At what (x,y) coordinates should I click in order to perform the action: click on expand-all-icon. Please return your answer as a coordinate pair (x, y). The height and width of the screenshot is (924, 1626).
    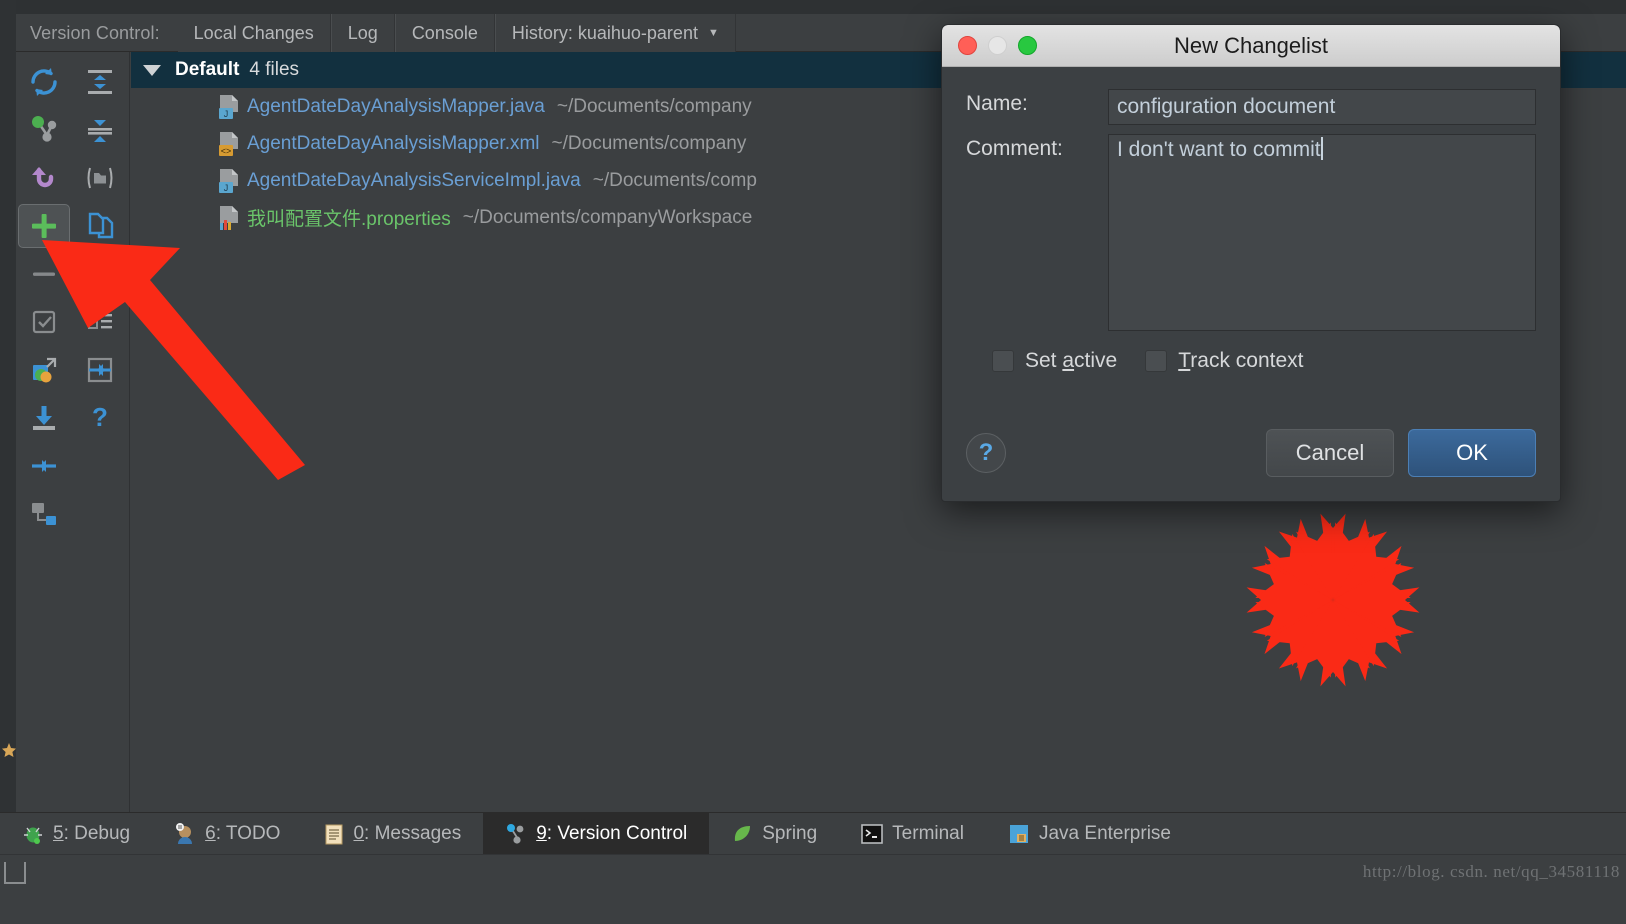
    Looking at the image, I should click on (100, 82).